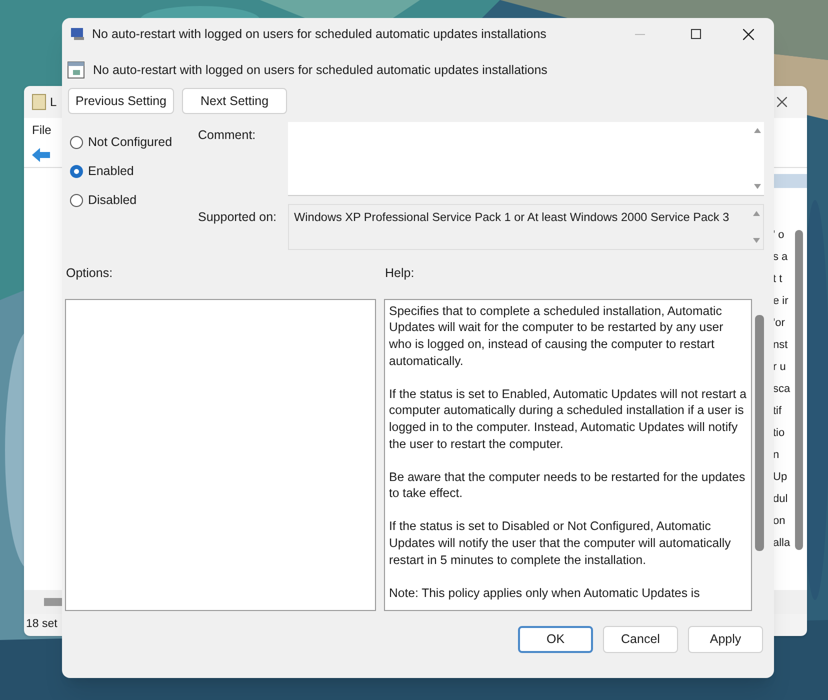 The image size is (828, 700). What do you see at coordinates (779, 433) in the screenshot?
I see `column-text: tio` at bounding box center [779, 433].